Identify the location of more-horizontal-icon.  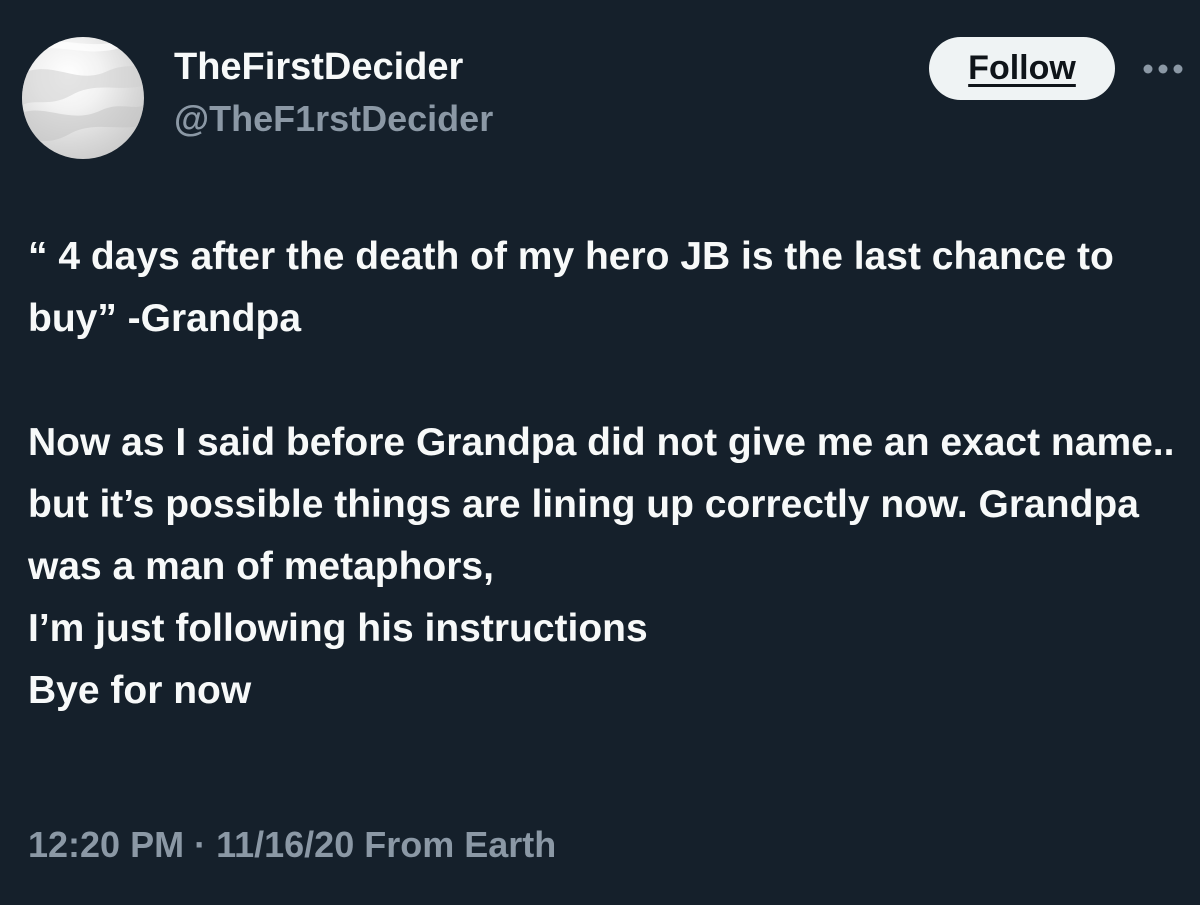
(1163, 69).